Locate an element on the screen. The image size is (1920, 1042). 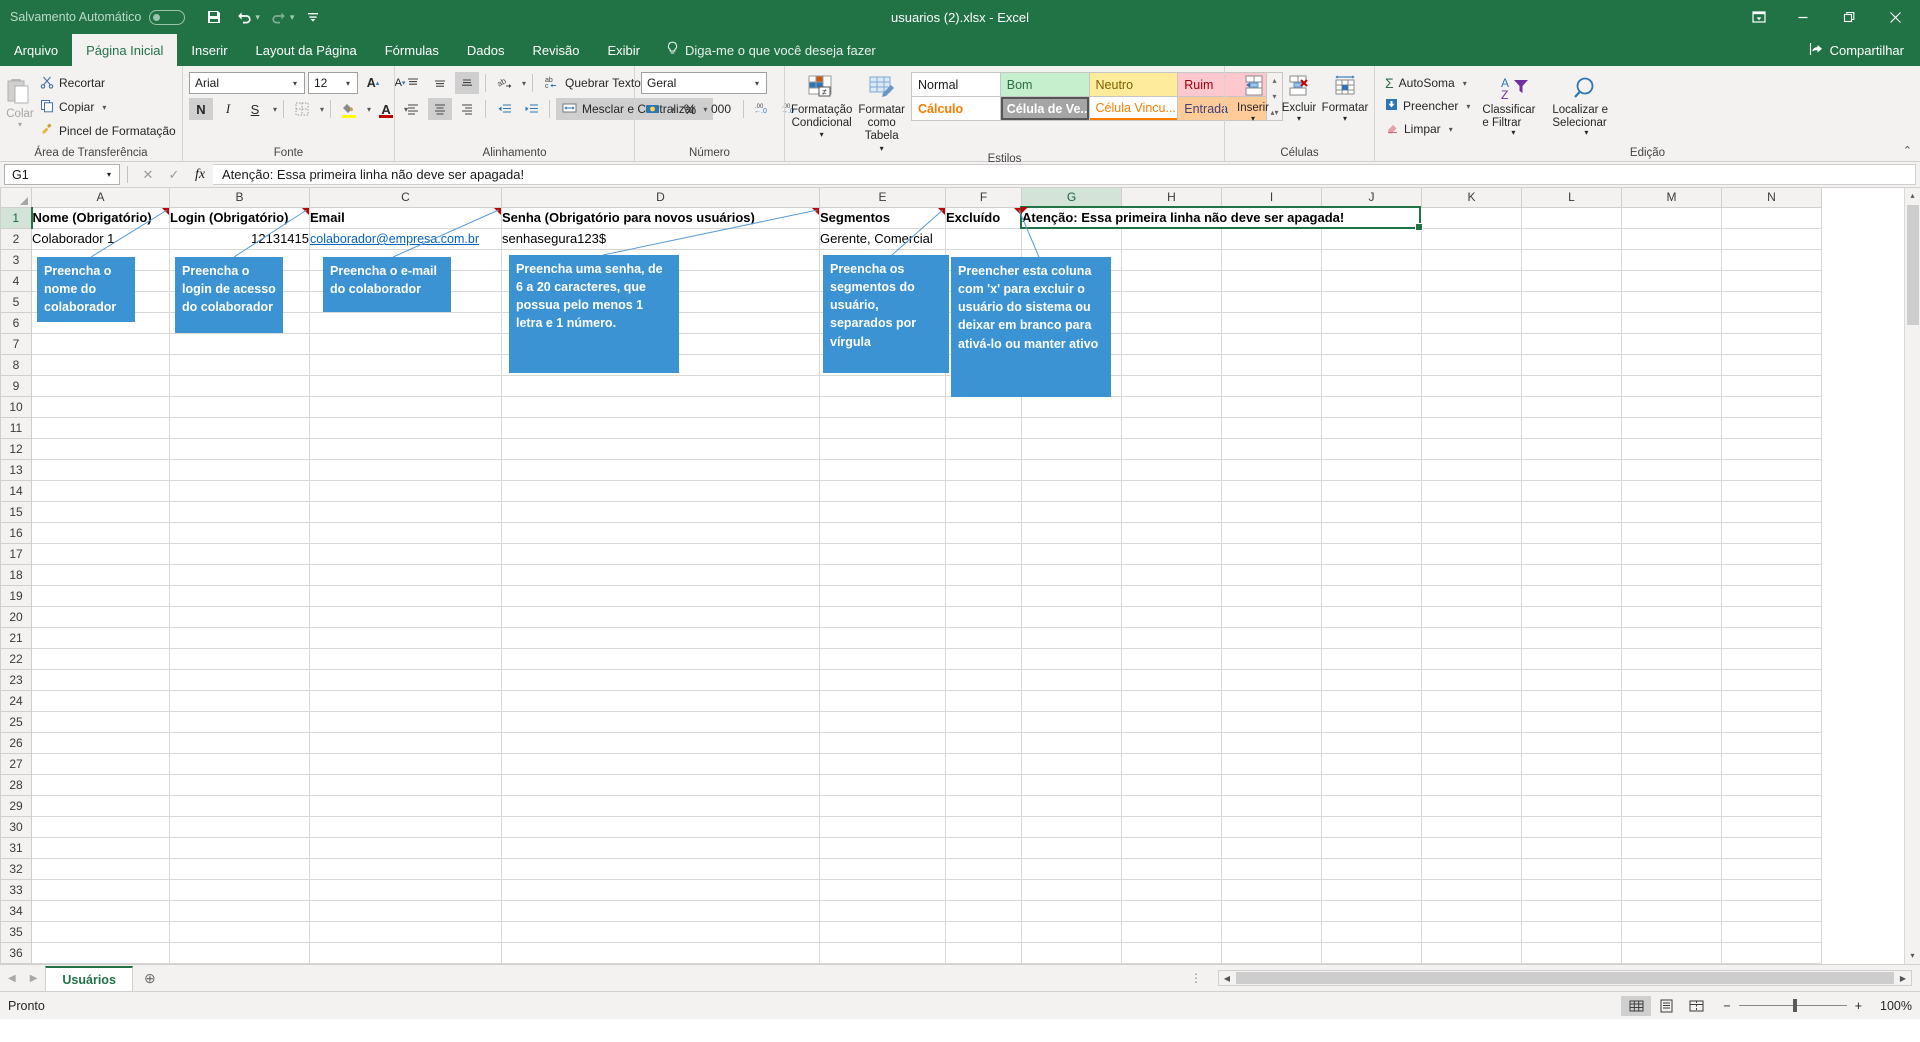
cell-J28 is located at coordinates (1371, 785).